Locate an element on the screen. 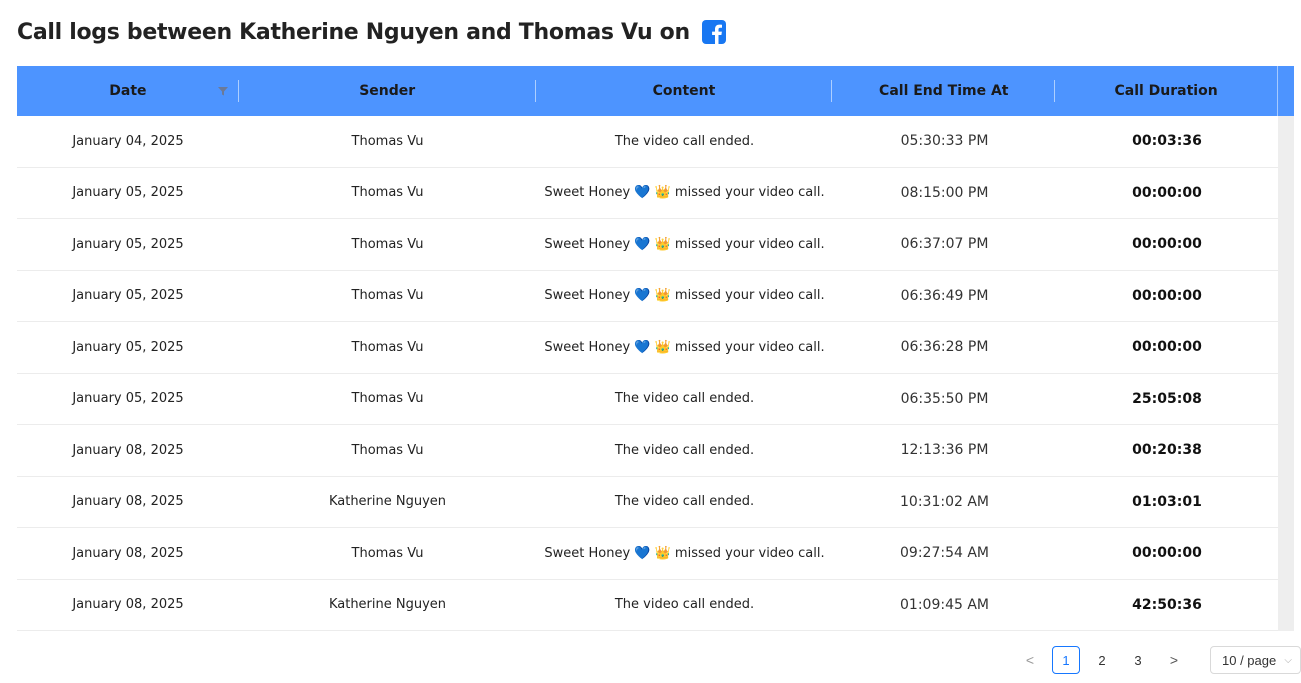 This screenshot has height=683, width=1301. column-header-date: Date is located at coordinates (128, 91).